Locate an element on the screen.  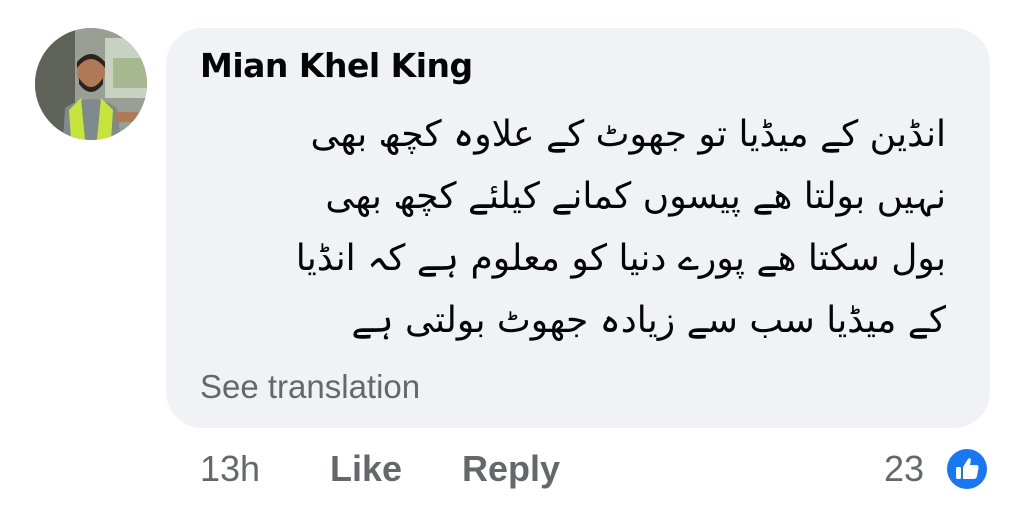
avatar-photo is located at coordinates (91, 84).